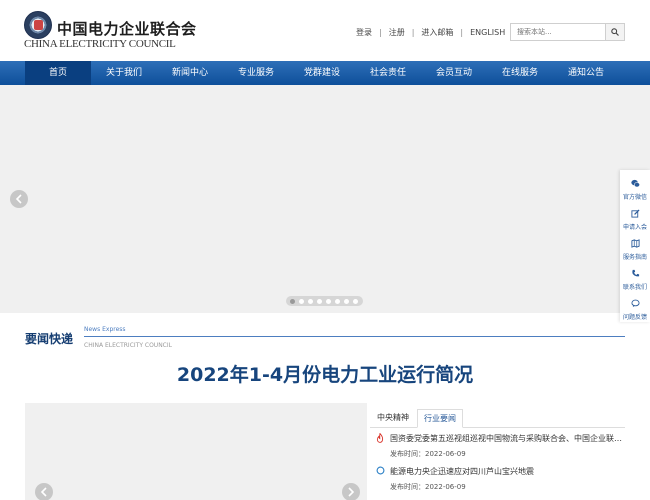 Image resolution: width=650 pixels, height=500 pixels. What do you see at coordinates (487, 32) in the screenshot?
I see `english-link: ENGLISH` at bounding box center [487, 32].